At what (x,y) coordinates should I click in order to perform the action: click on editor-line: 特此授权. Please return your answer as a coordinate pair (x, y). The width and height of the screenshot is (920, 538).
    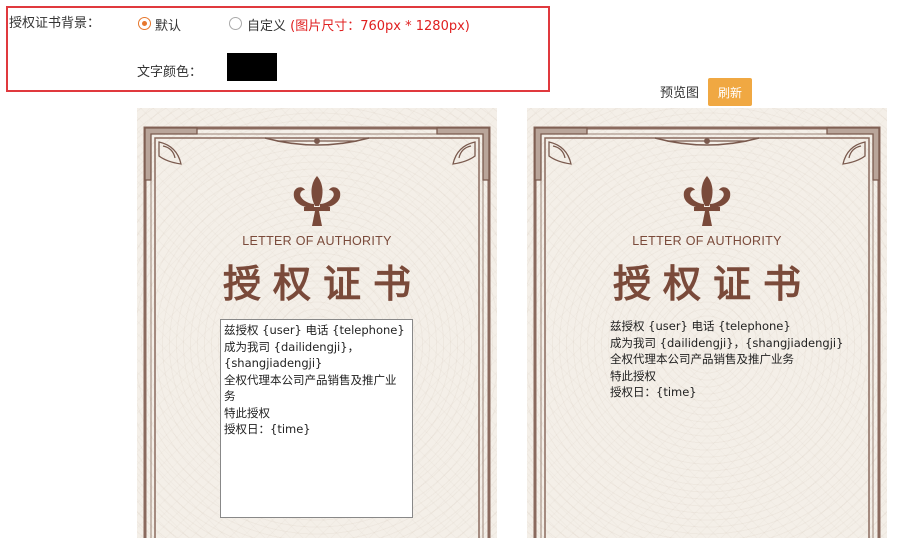
    Looking at the image, I should click on (247, 412).